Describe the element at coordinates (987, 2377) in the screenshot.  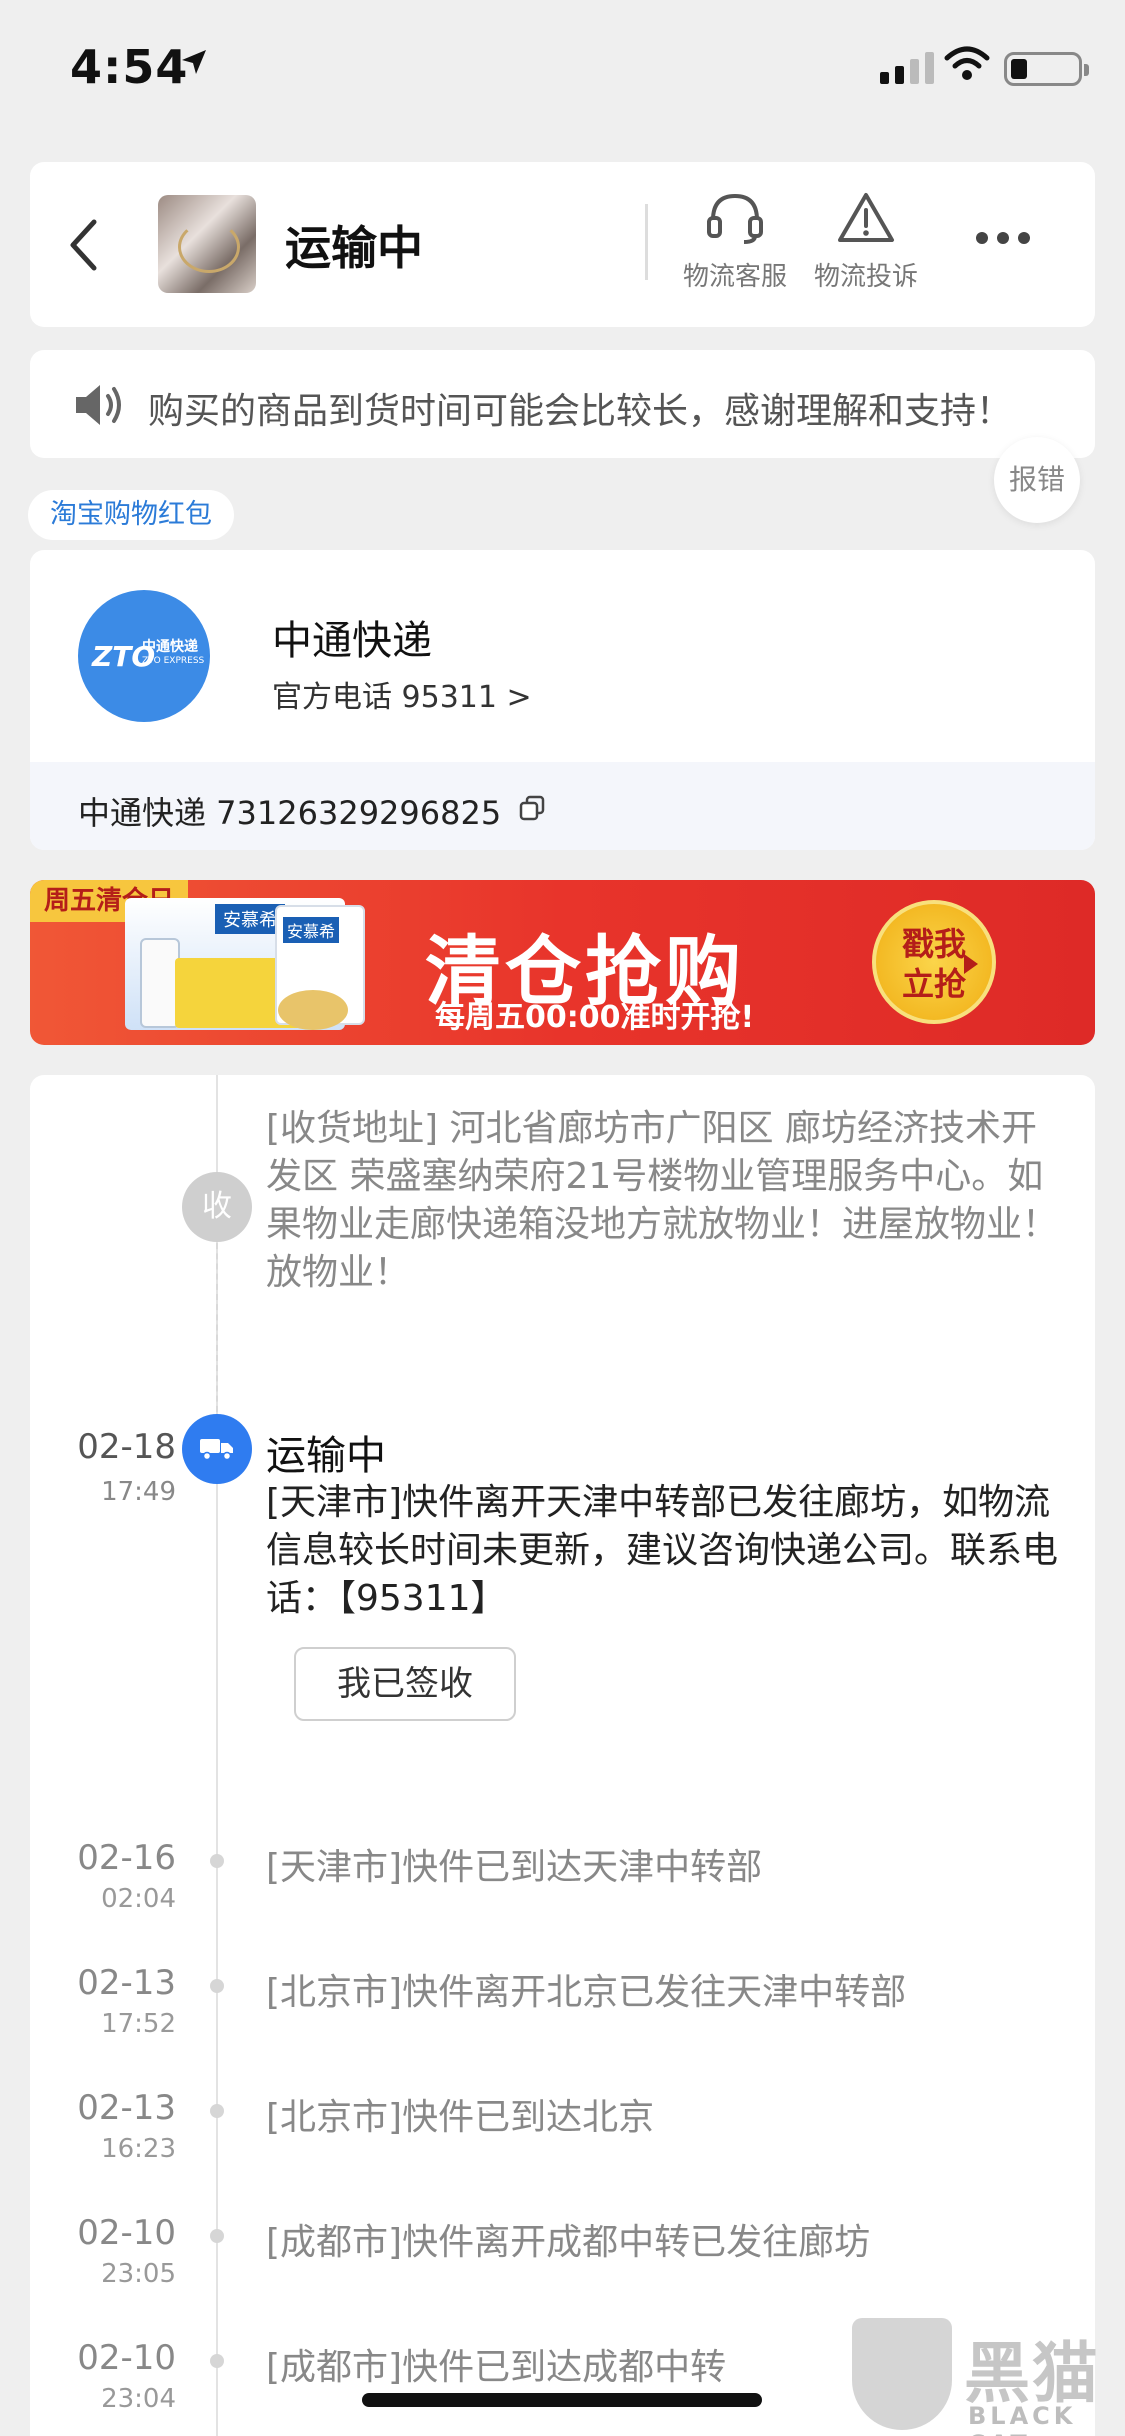
I see `black-cat-watermark: 黑猫 BLACK CAT` at that location.